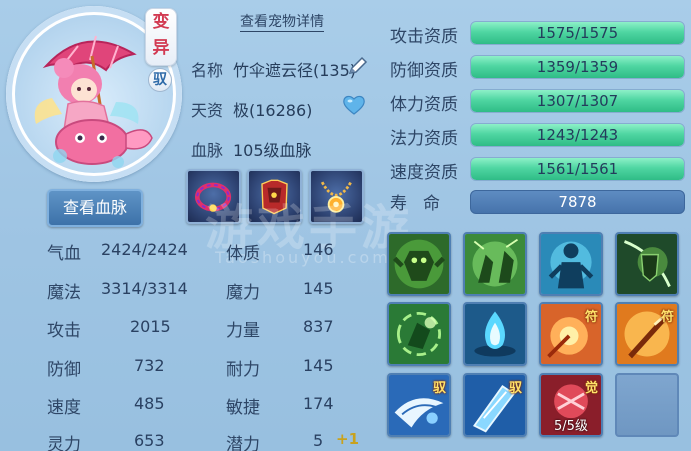 The height and width of the screenshot is (451, 691). Describe the element at coordinates (95, 208) in the screenshot. I see `view-lineage-button: 查看血脉` at that location.